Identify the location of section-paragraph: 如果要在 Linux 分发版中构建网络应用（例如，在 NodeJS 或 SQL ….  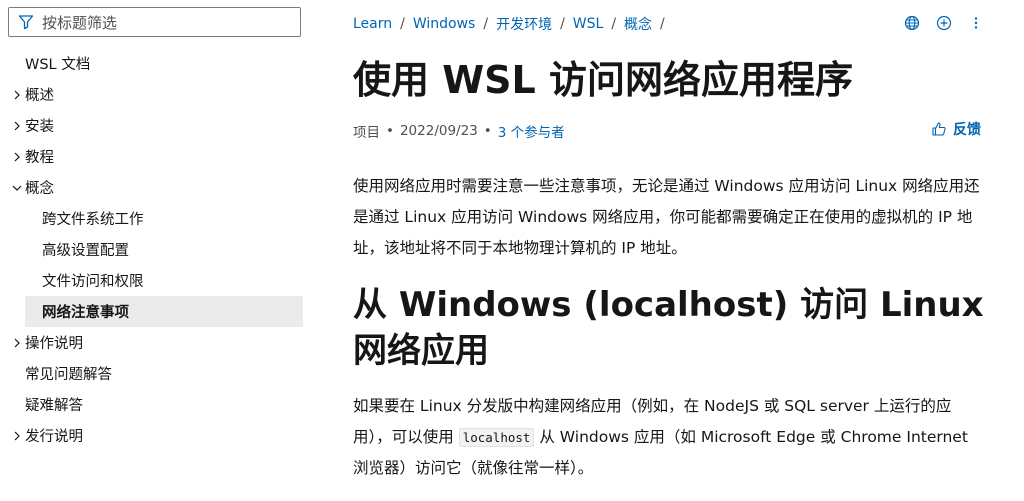
(668, 437).